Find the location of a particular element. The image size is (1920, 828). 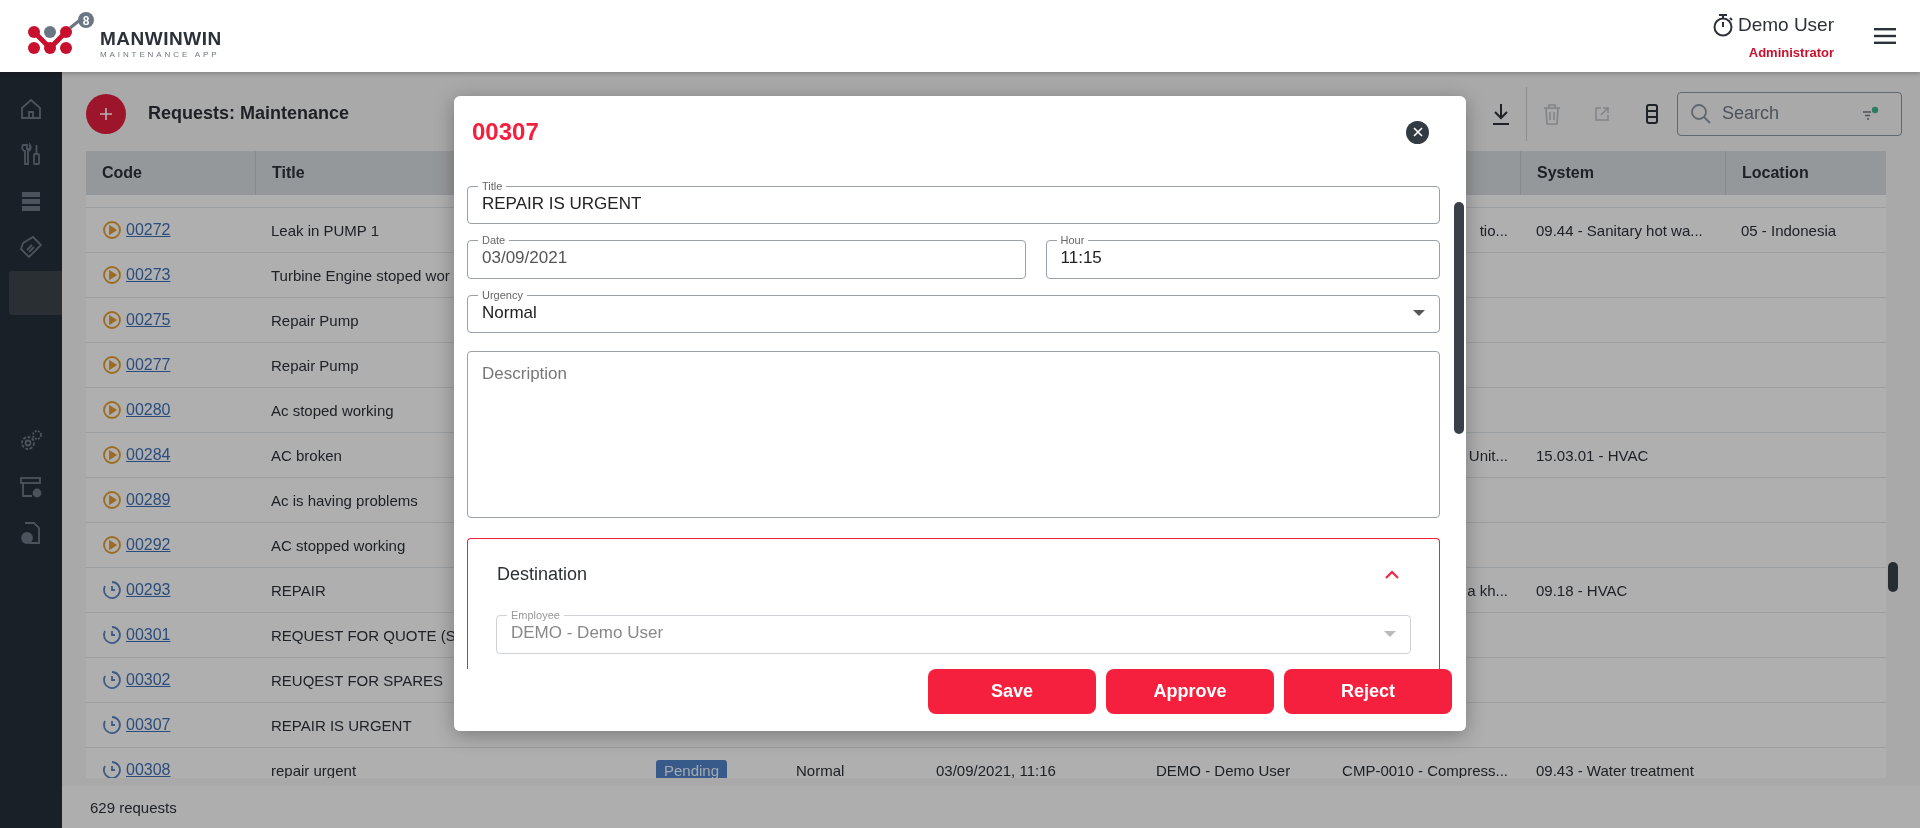

urgency-dropdown: Urgency Normal is located at coordinates (953, 311).